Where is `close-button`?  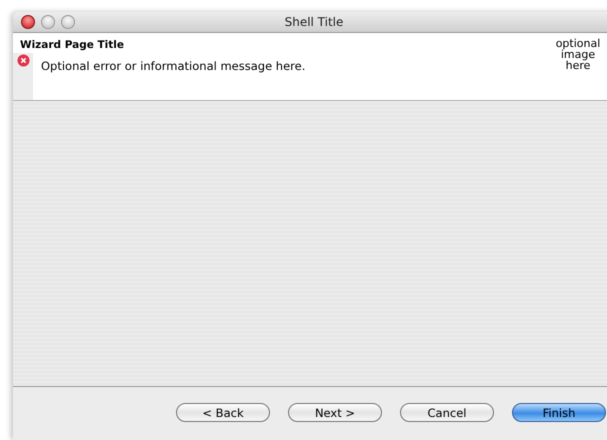 close-button is located at coordinates (28, 22).